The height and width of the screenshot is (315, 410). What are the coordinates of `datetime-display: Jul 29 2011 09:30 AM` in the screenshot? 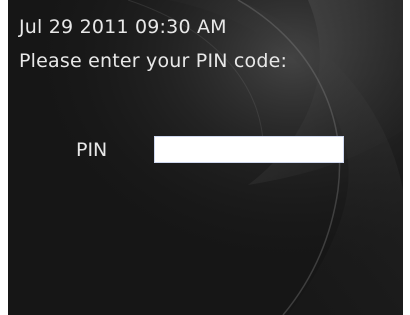 It's located at (123, 27).